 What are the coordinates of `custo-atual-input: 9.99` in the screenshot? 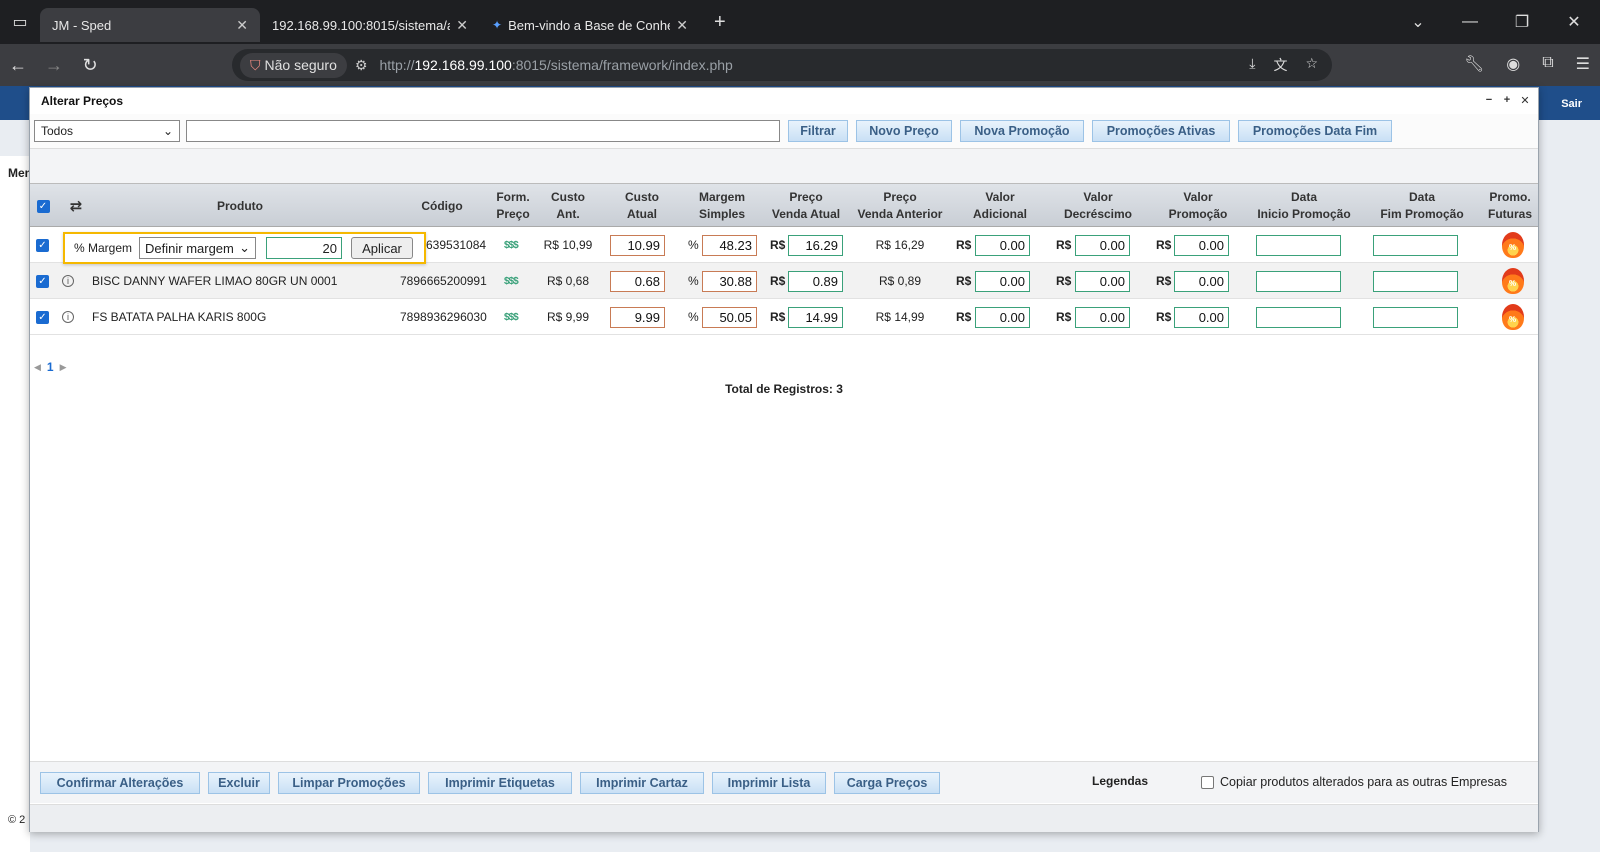 It's located at (637, 317).